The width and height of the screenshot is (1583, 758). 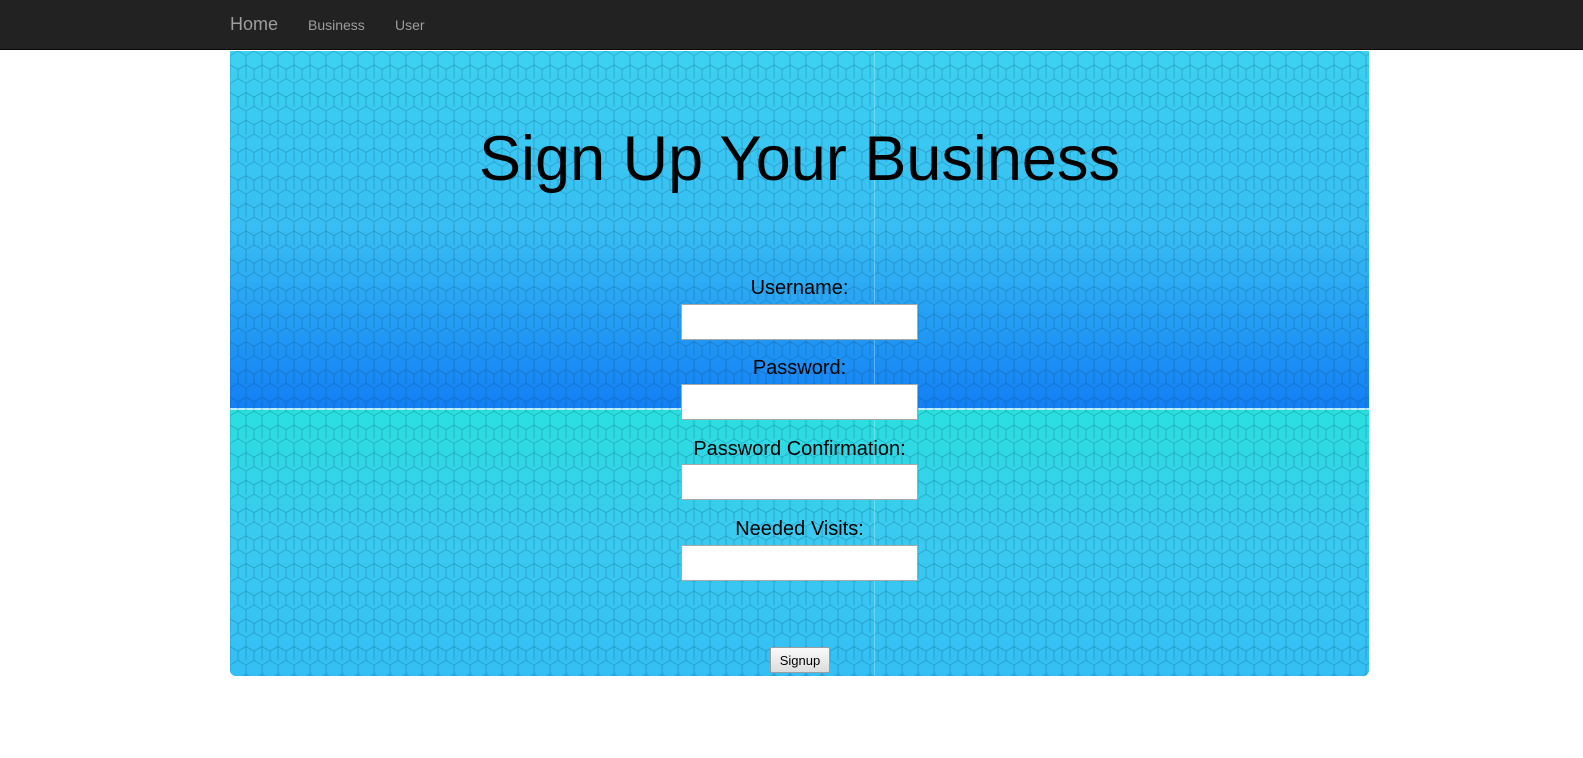 What do you see at coordinates (799, 288) in the screenshot?
I see `username-label: Username:` at bounding box center [799, 288].